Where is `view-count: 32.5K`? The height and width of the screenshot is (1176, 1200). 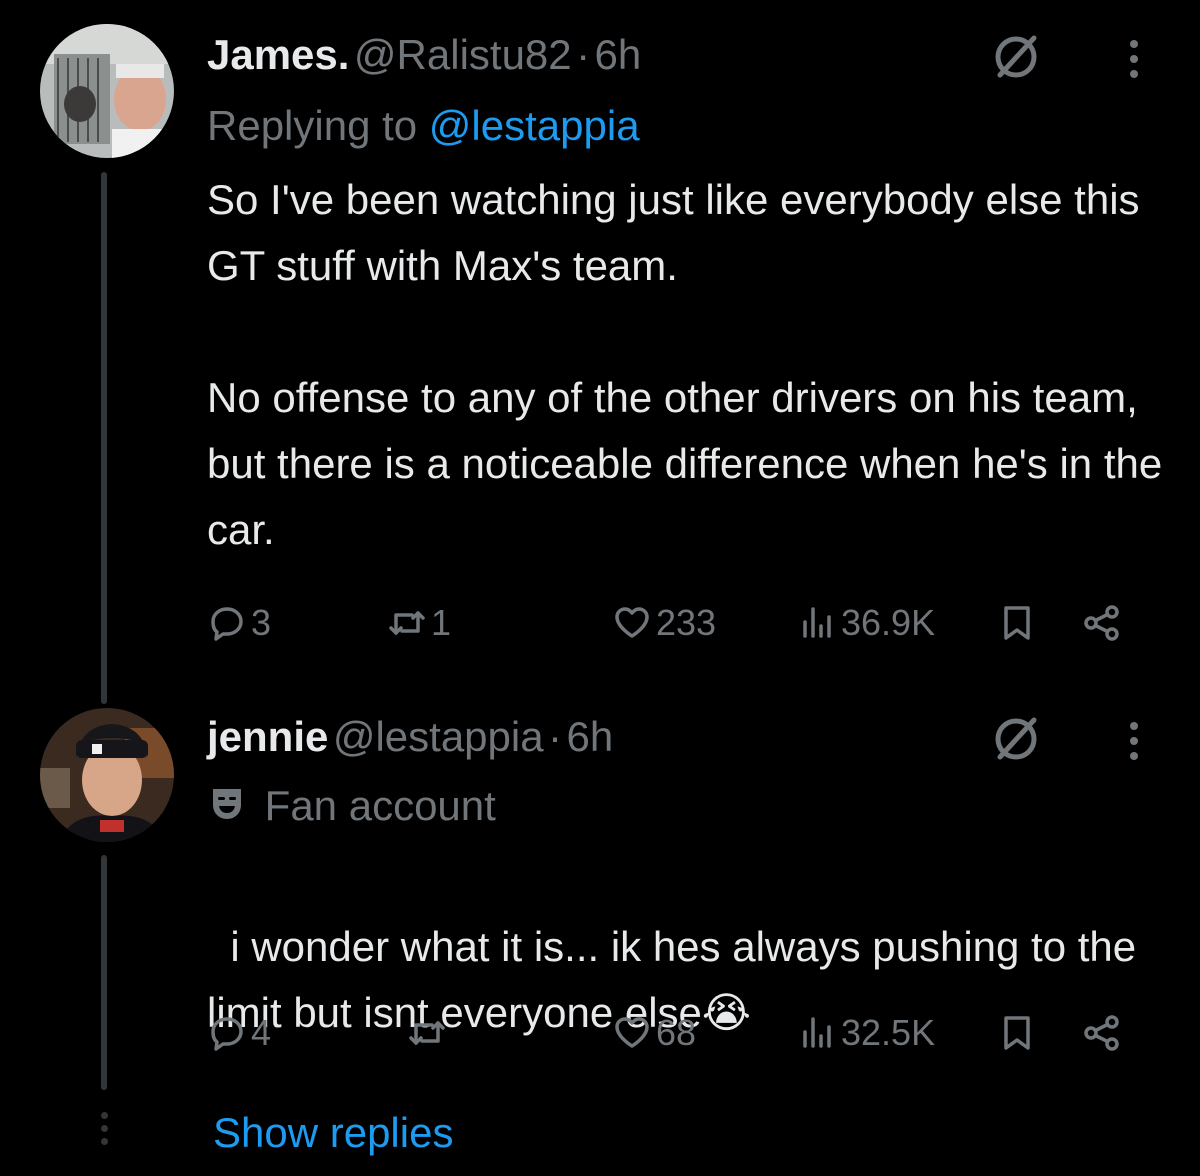
view-count: 32.5K is located at coordinates (888, 1032).